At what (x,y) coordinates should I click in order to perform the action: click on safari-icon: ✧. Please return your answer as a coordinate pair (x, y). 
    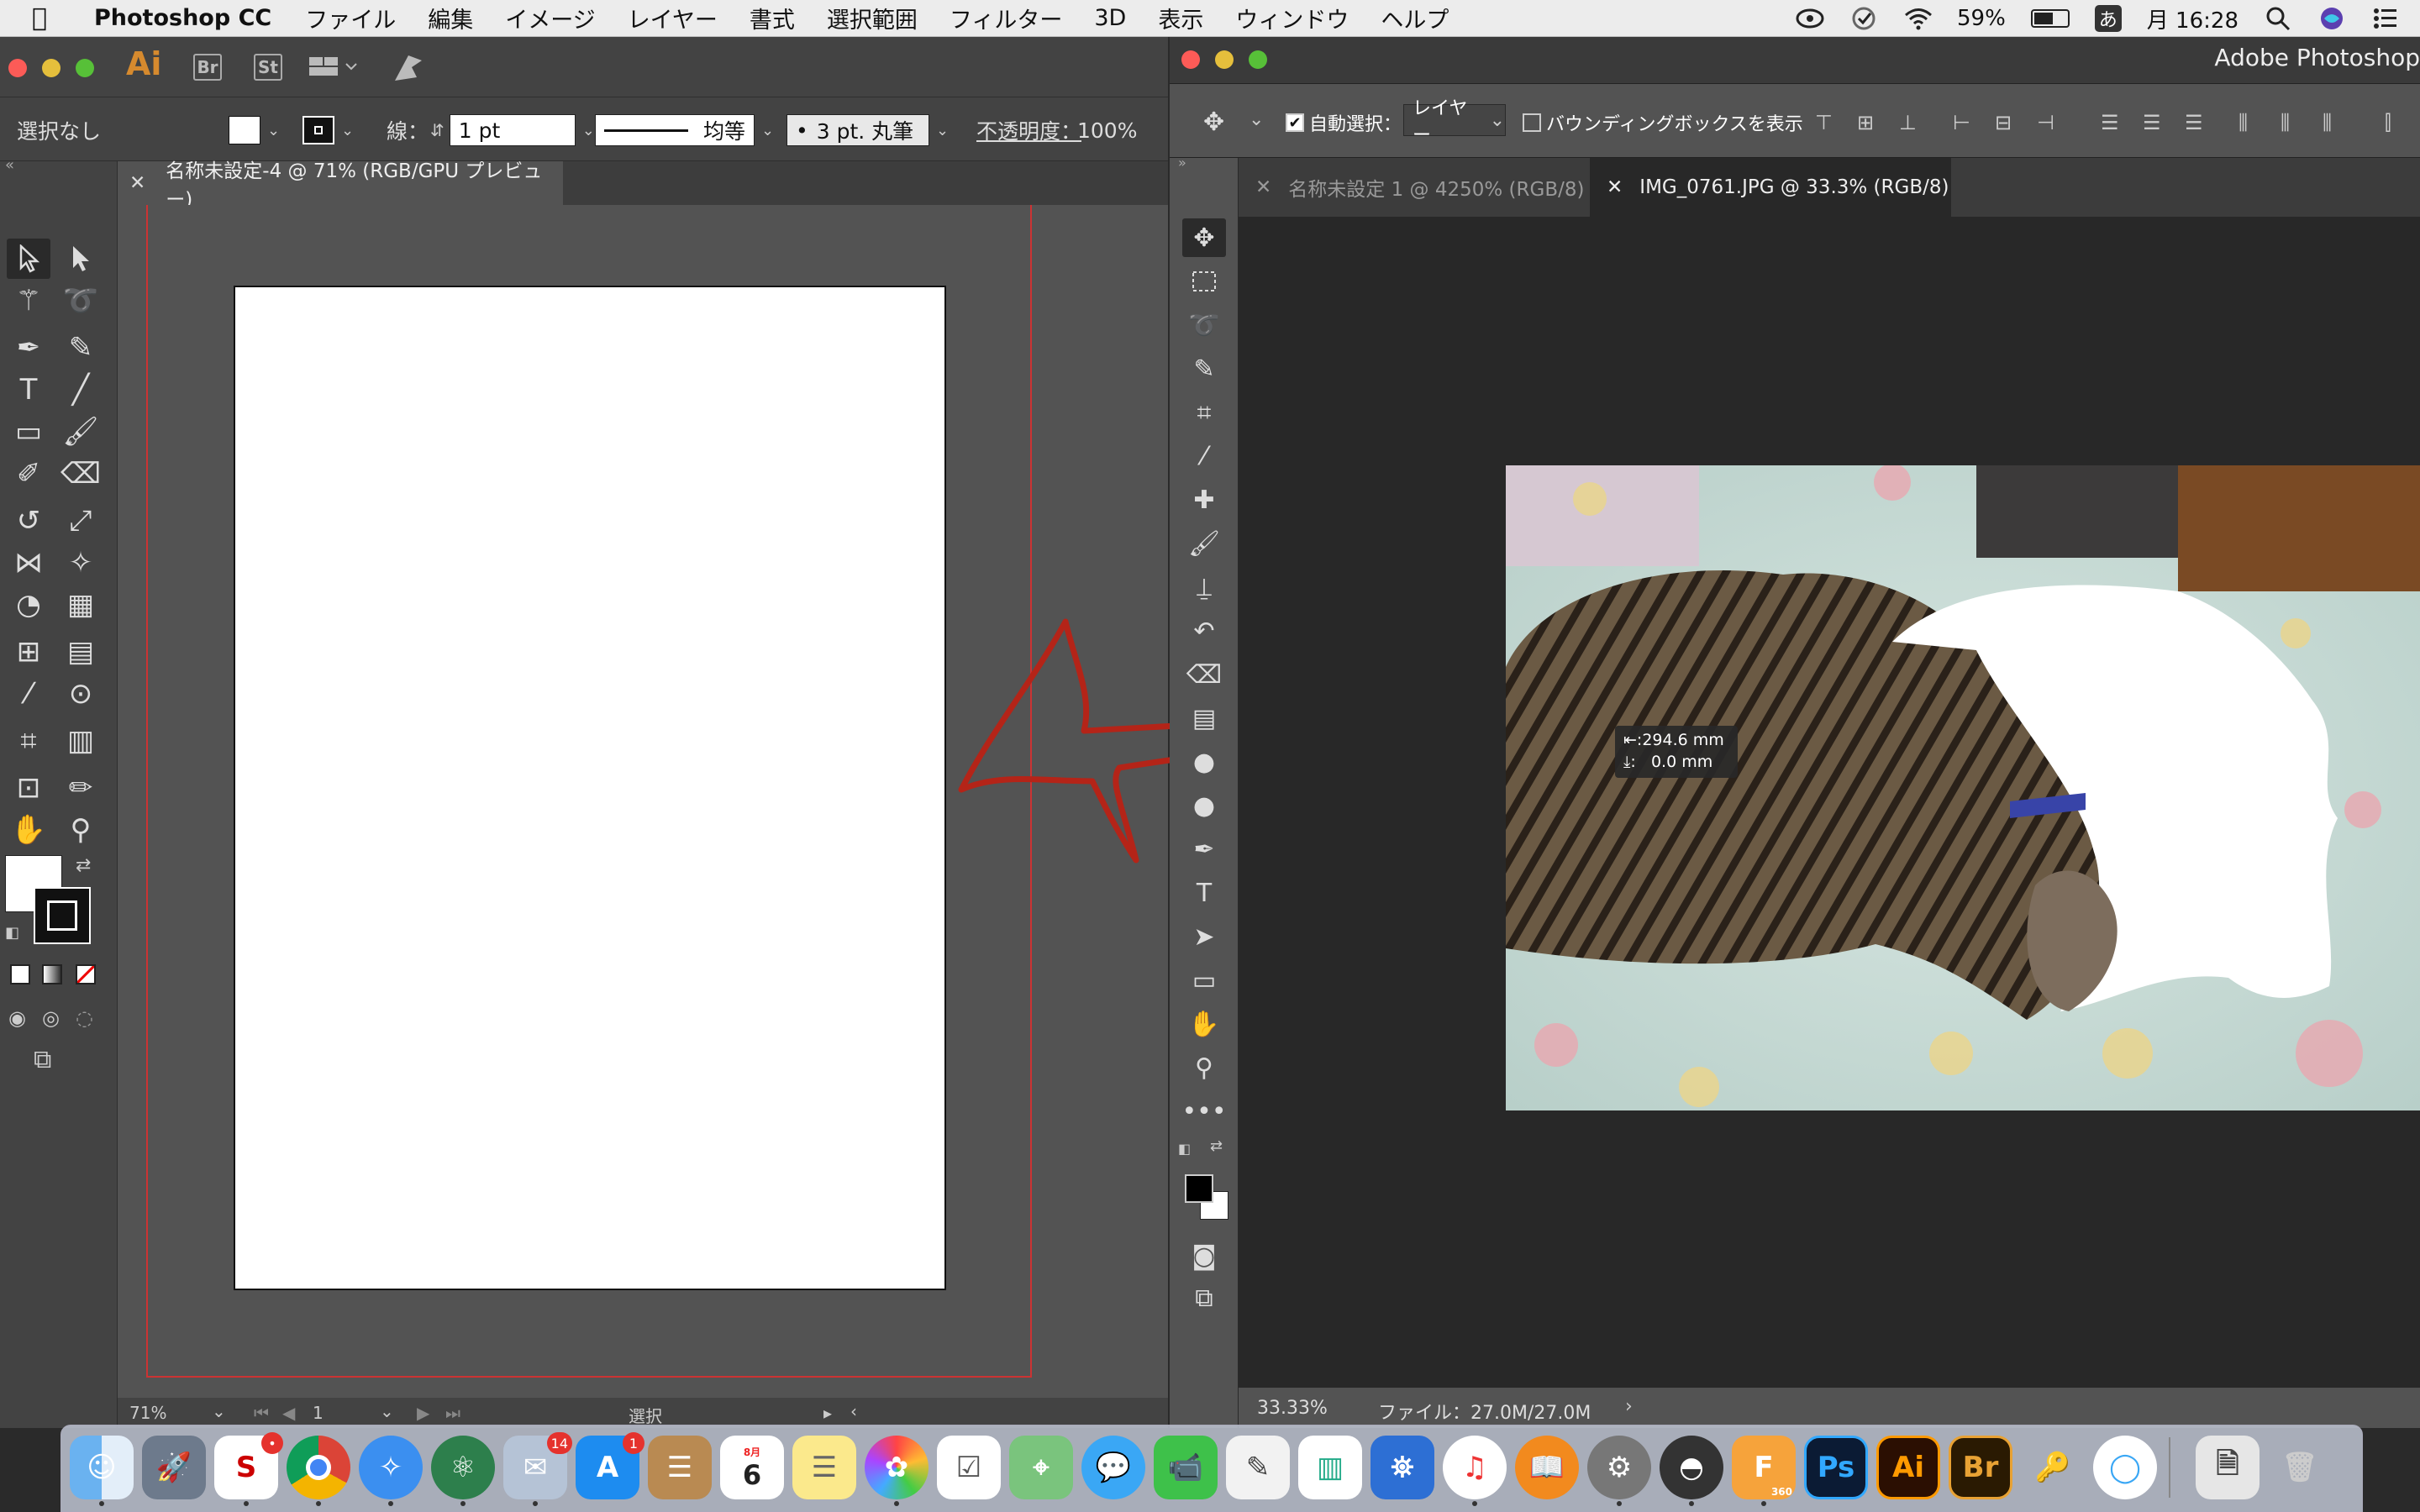
    Looking at the image, I should click on (391, 1471).